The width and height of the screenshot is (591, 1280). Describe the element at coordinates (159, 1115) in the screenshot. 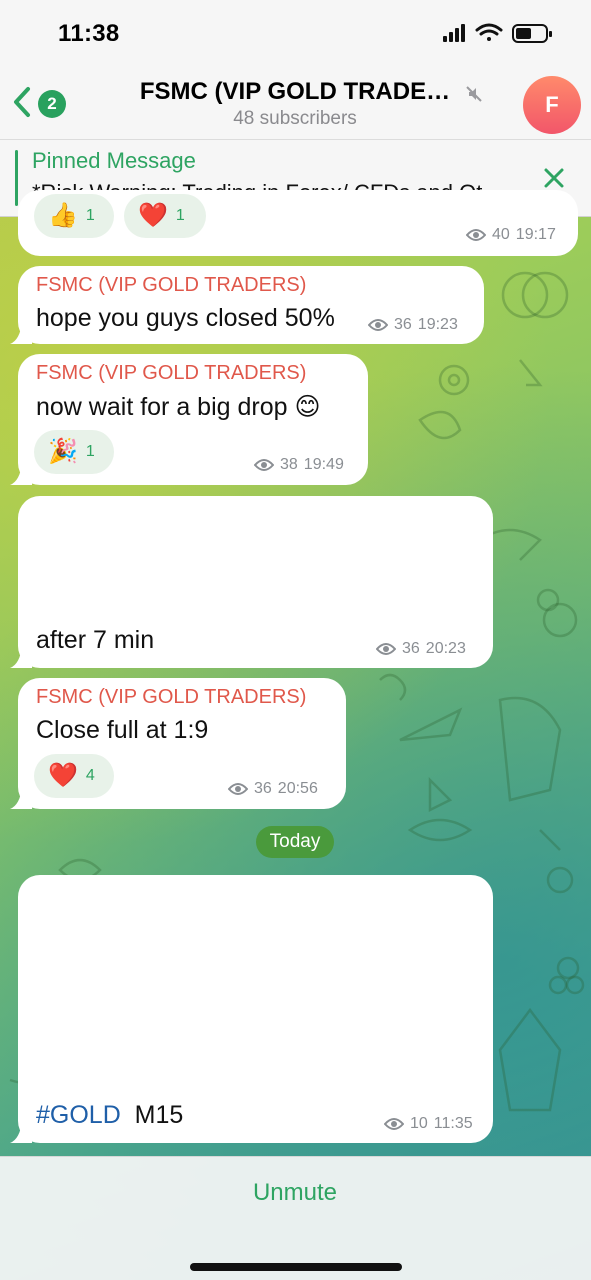

I see `caption-text: M15` at that location.